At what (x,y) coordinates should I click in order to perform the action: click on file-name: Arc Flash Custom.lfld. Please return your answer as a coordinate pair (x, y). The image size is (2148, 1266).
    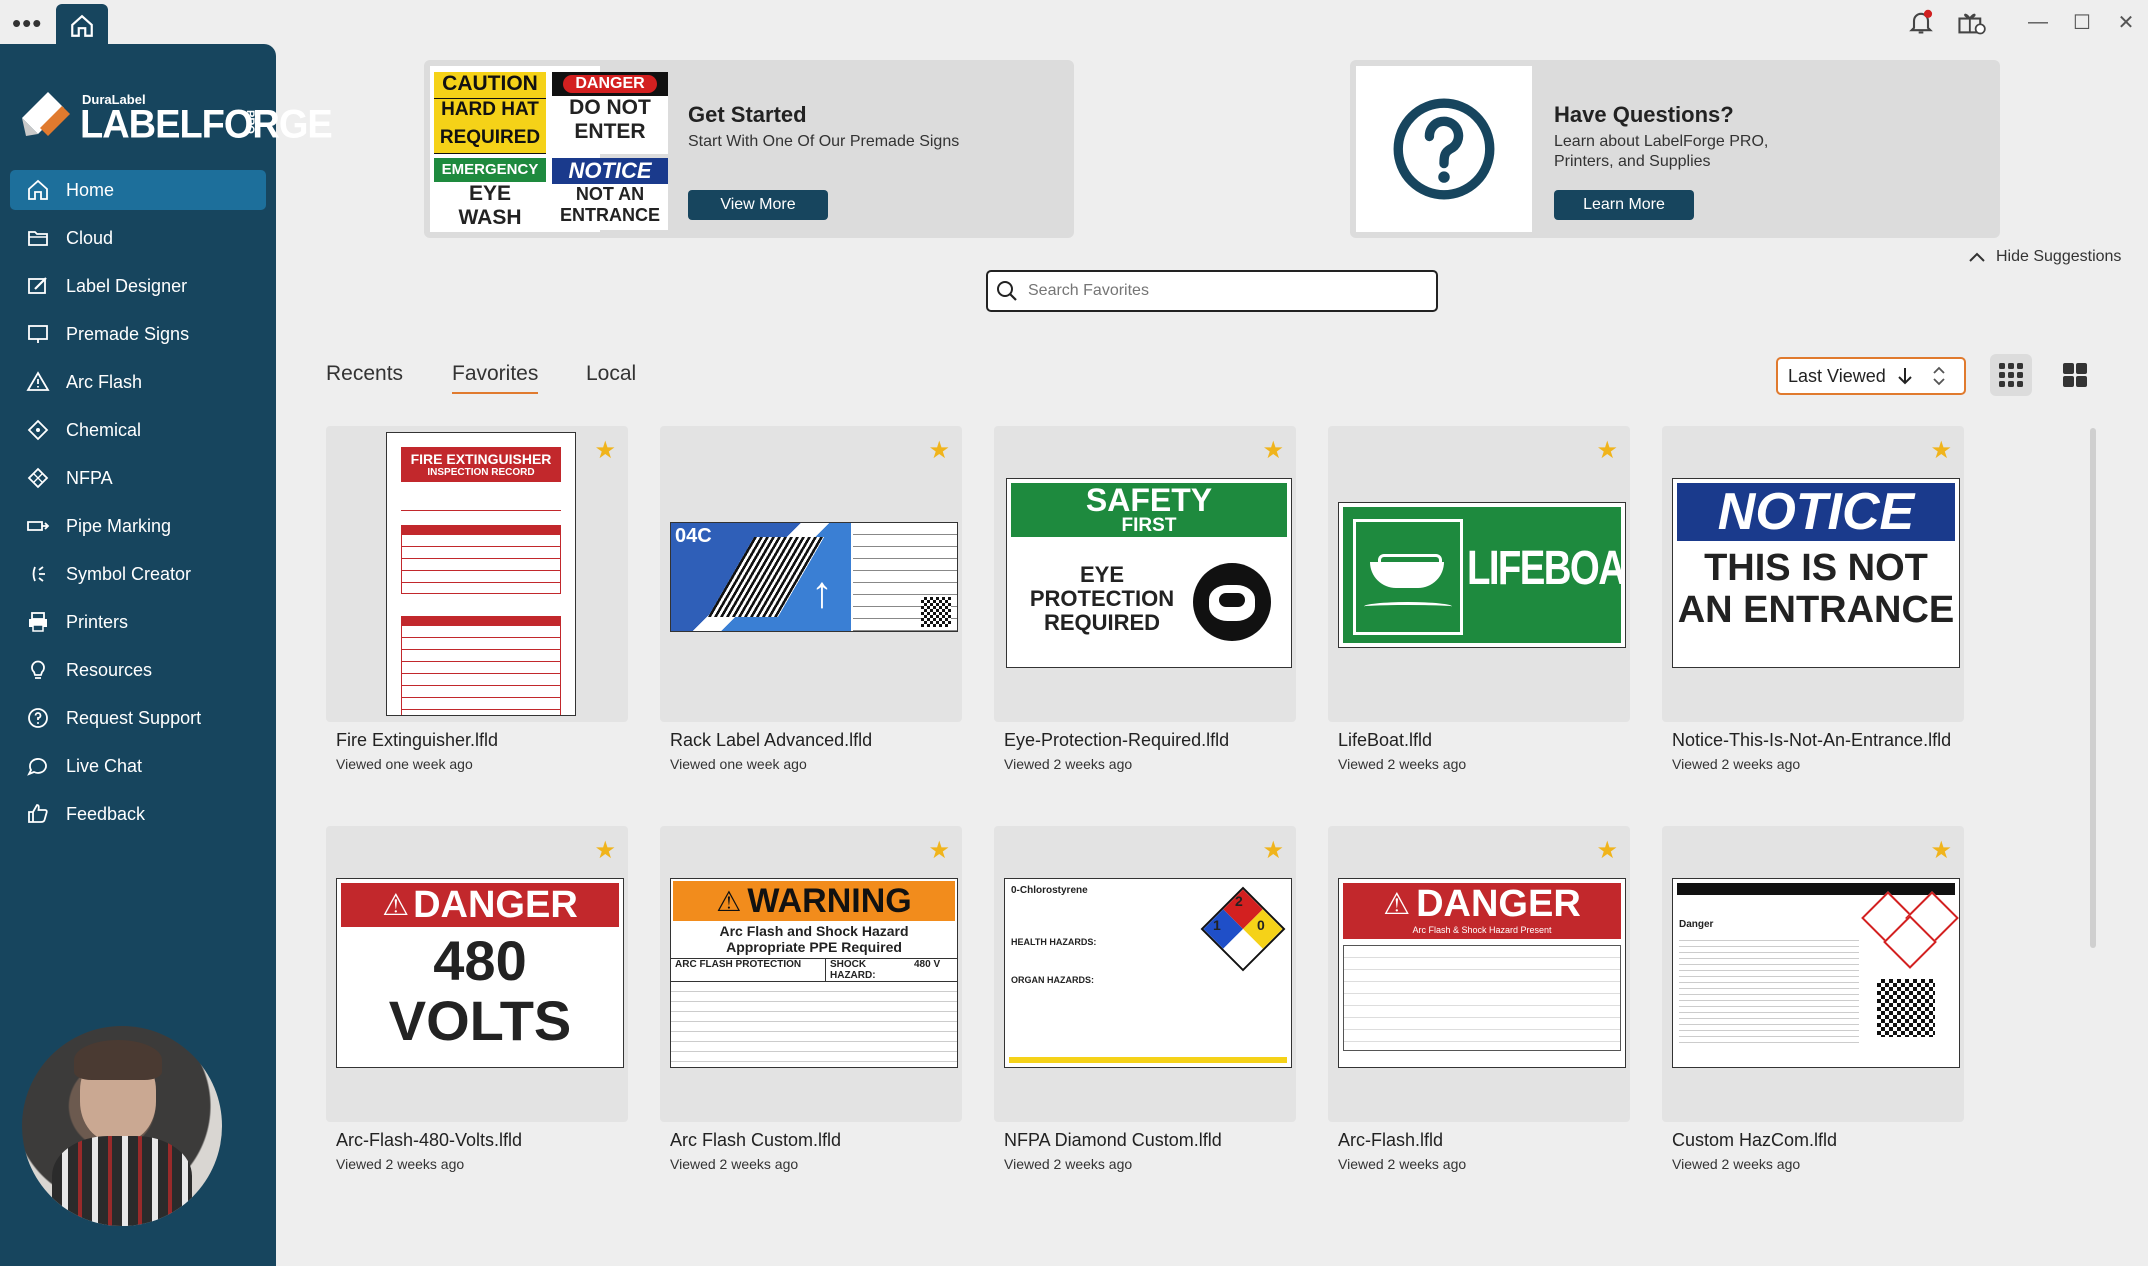
    Looking at the image, I should click on (755, 1140).